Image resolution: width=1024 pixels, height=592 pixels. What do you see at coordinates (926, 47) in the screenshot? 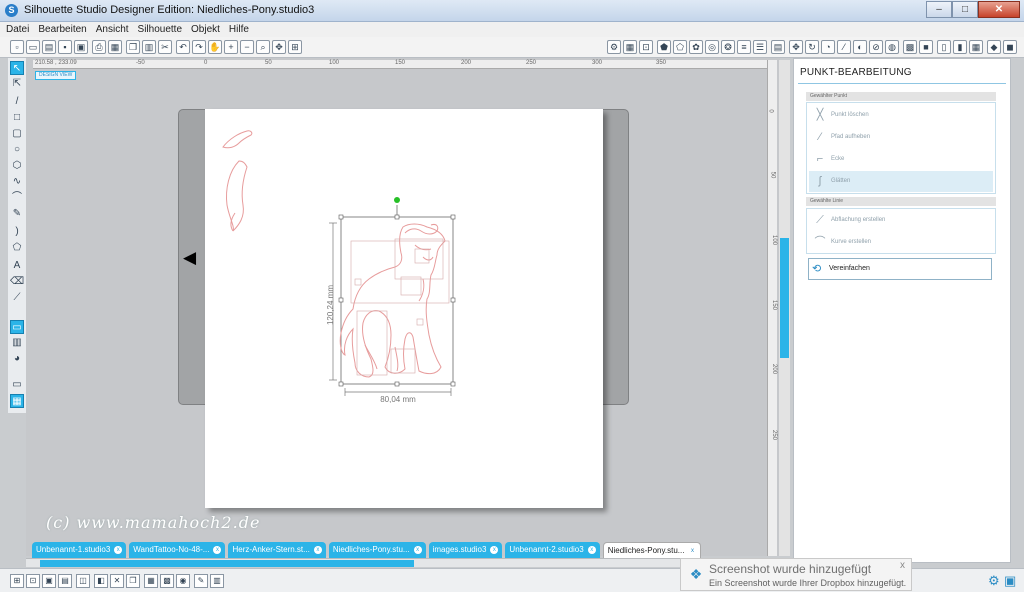
I see `media-icon: ■` at bounding box center [926, 47].